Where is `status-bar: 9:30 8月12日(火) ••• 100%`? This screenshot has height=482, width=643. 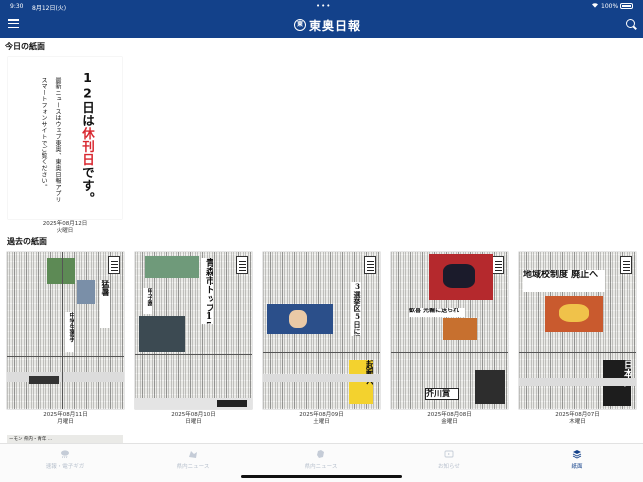 status-bar: 9:30 8月12日(火) ••• 100% is located at coordinates (321, 6).